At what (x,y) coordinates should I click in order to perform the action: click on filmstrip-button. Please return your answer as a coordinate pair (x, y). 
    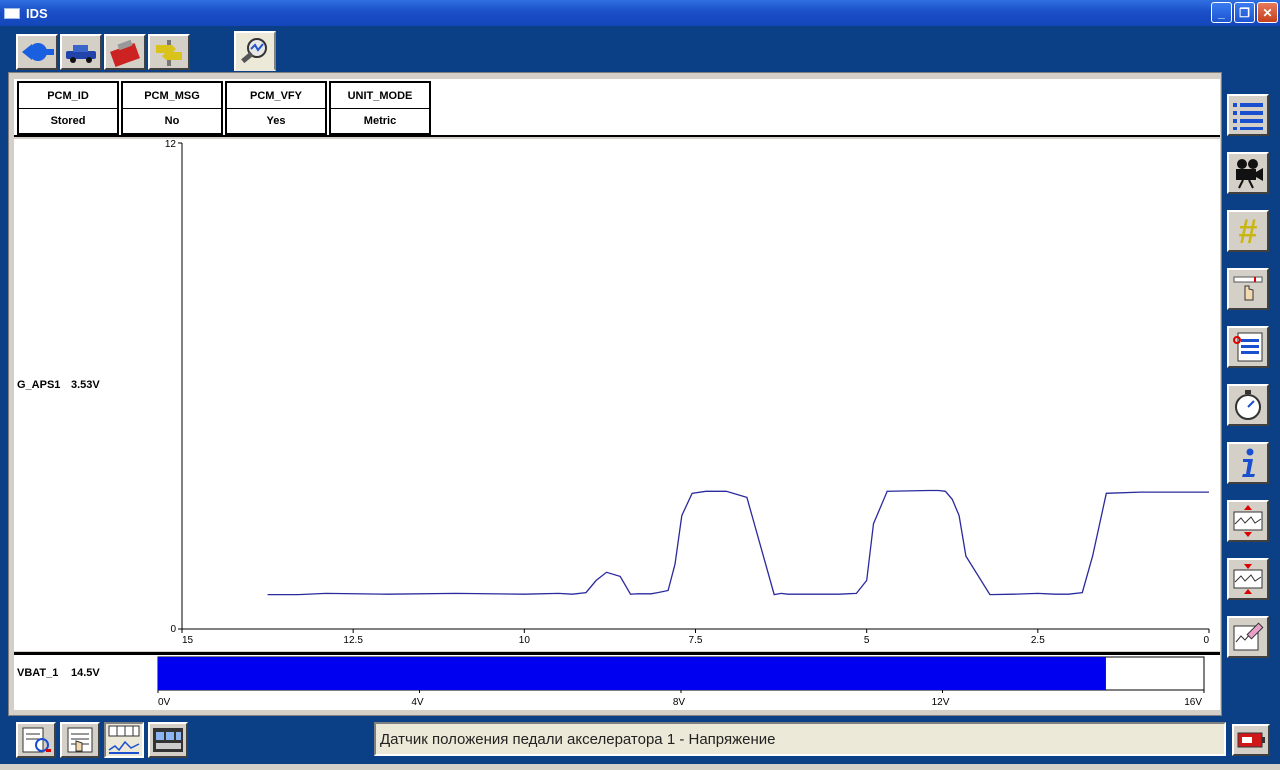
    Looking at the image, I should click on (168, 740).